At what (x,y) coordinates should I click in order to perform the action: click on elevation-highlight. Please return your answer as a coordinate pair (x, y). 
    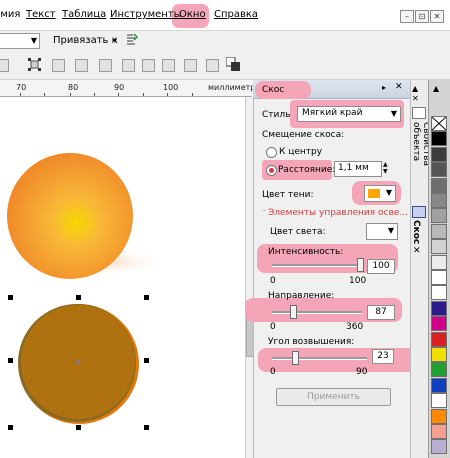
    Looking at the image, I should click on (343, 360).